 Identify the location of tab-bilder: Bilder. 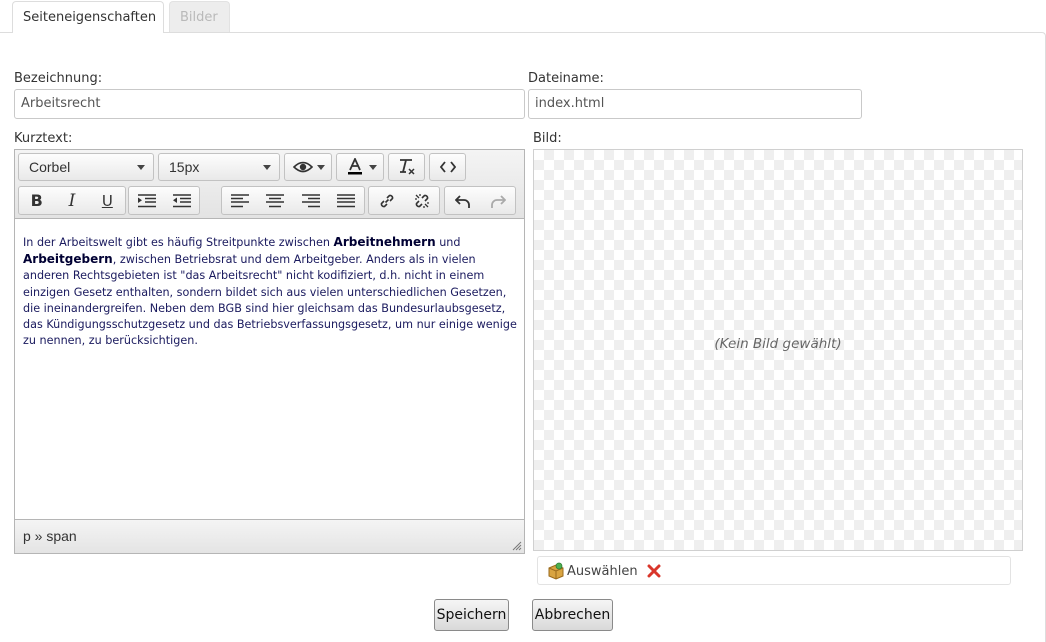
(199, 17).